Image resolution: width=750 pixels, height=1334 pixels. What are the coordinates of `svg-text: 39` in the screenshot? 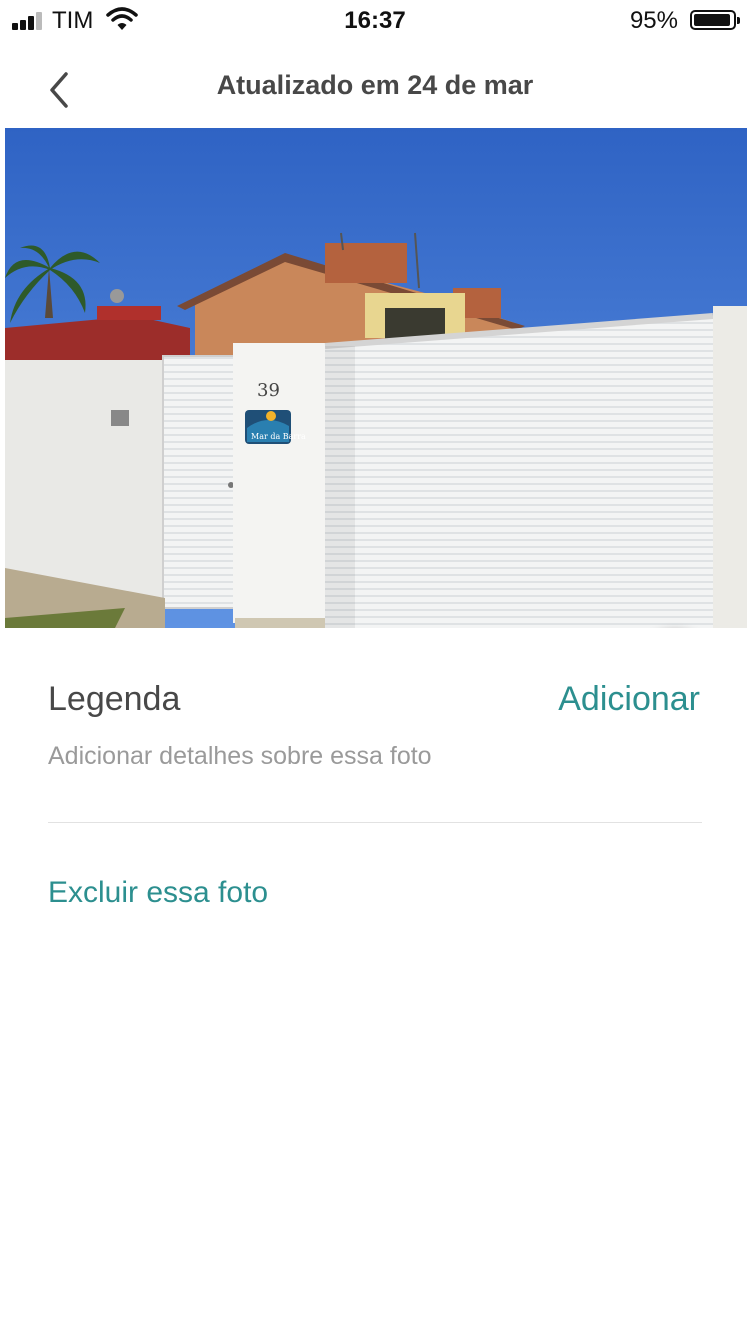 It's located at (268, 390).